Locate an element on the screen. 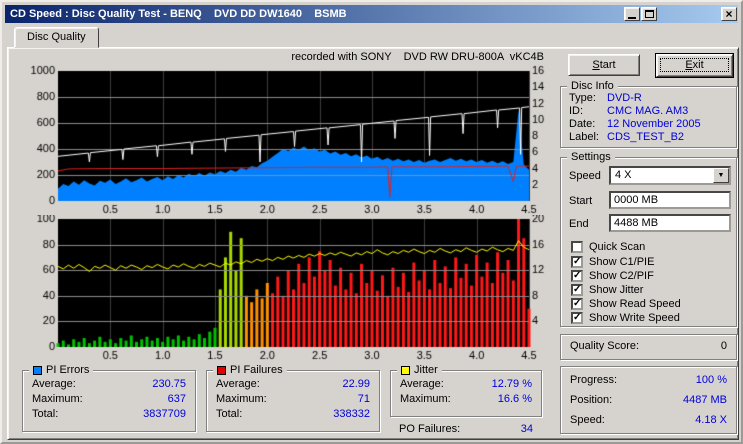 This screenshot has height=444, width=743. stat-value: 637 is located at coordinates (176, 399).